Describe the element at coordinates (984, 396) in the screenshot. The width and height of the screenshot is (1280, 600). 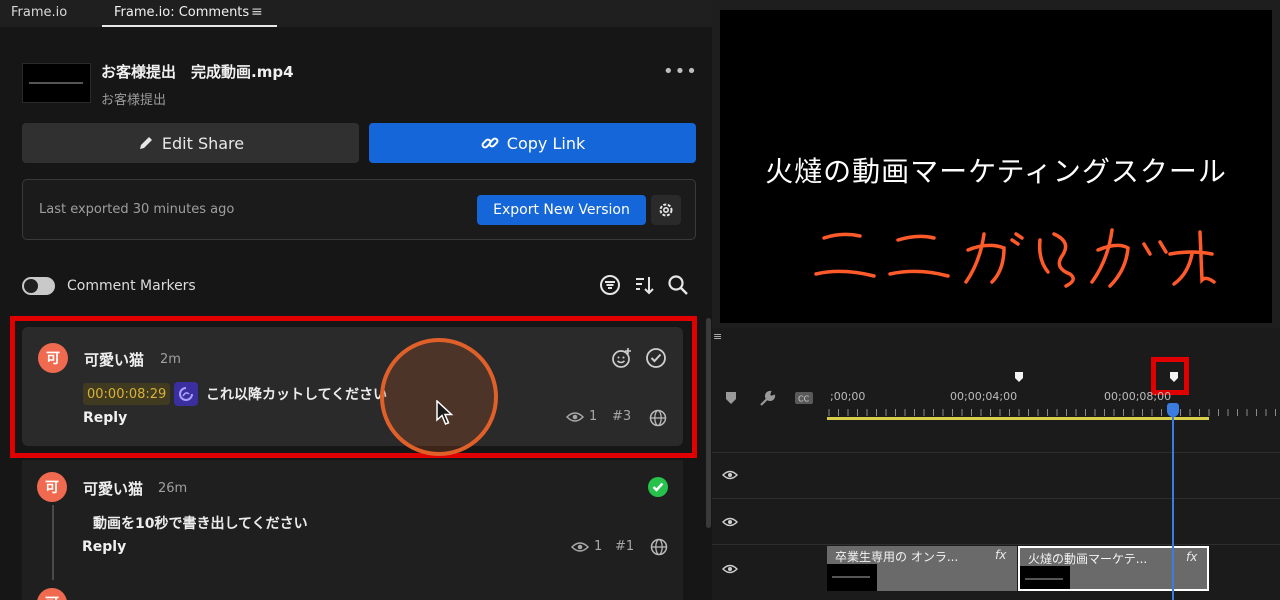
I see `timecode-label: 00;00;04;00` at that location.